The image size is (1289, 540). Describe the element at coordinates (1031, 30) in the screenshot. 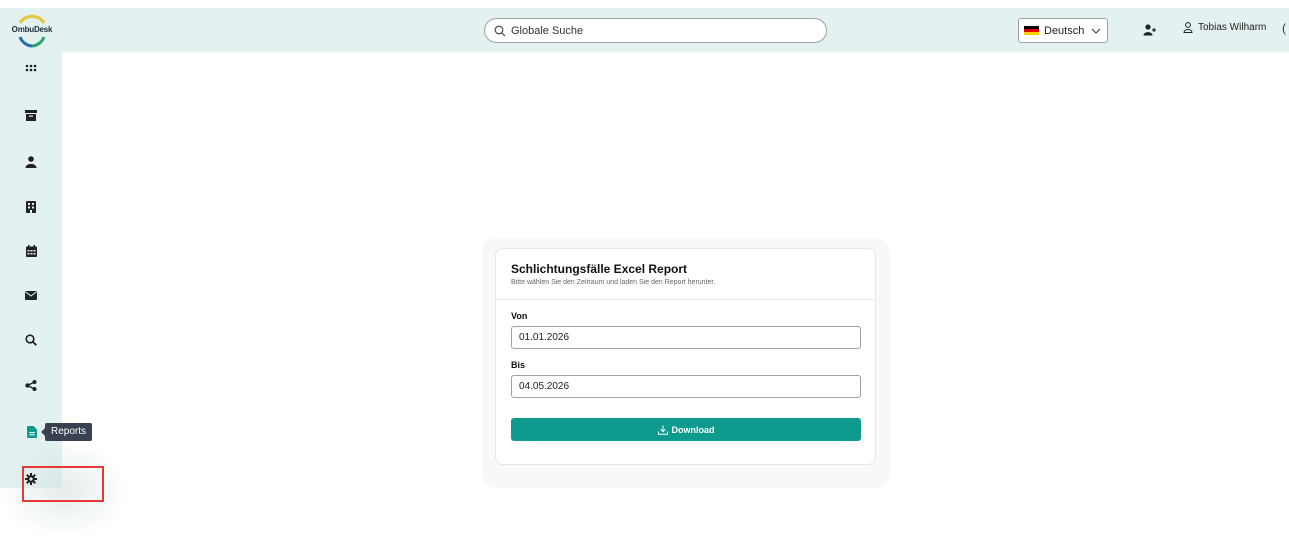

I see `german-flag-icon` at that location.